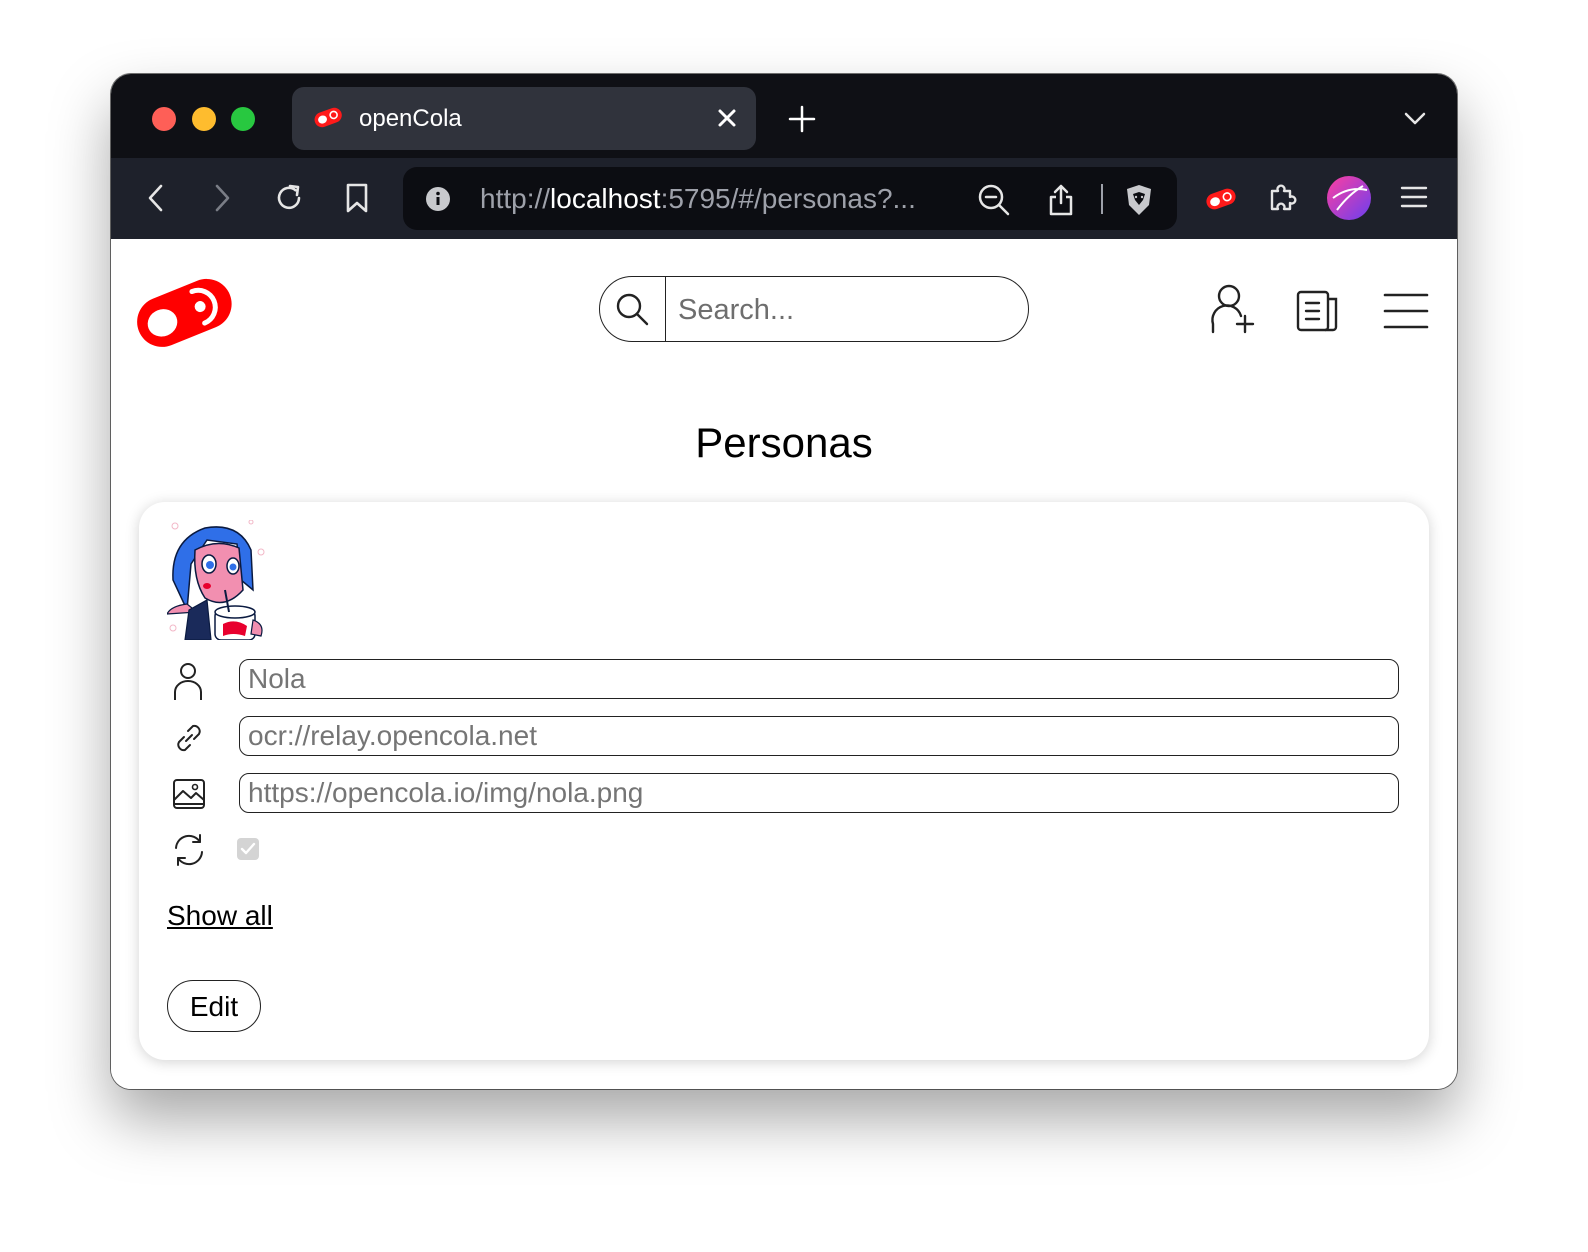  What do you see at coordinates (1406, 313) in the screenshot?
I see `hamburger-menu-icon` at bounding box center [1406, 313].